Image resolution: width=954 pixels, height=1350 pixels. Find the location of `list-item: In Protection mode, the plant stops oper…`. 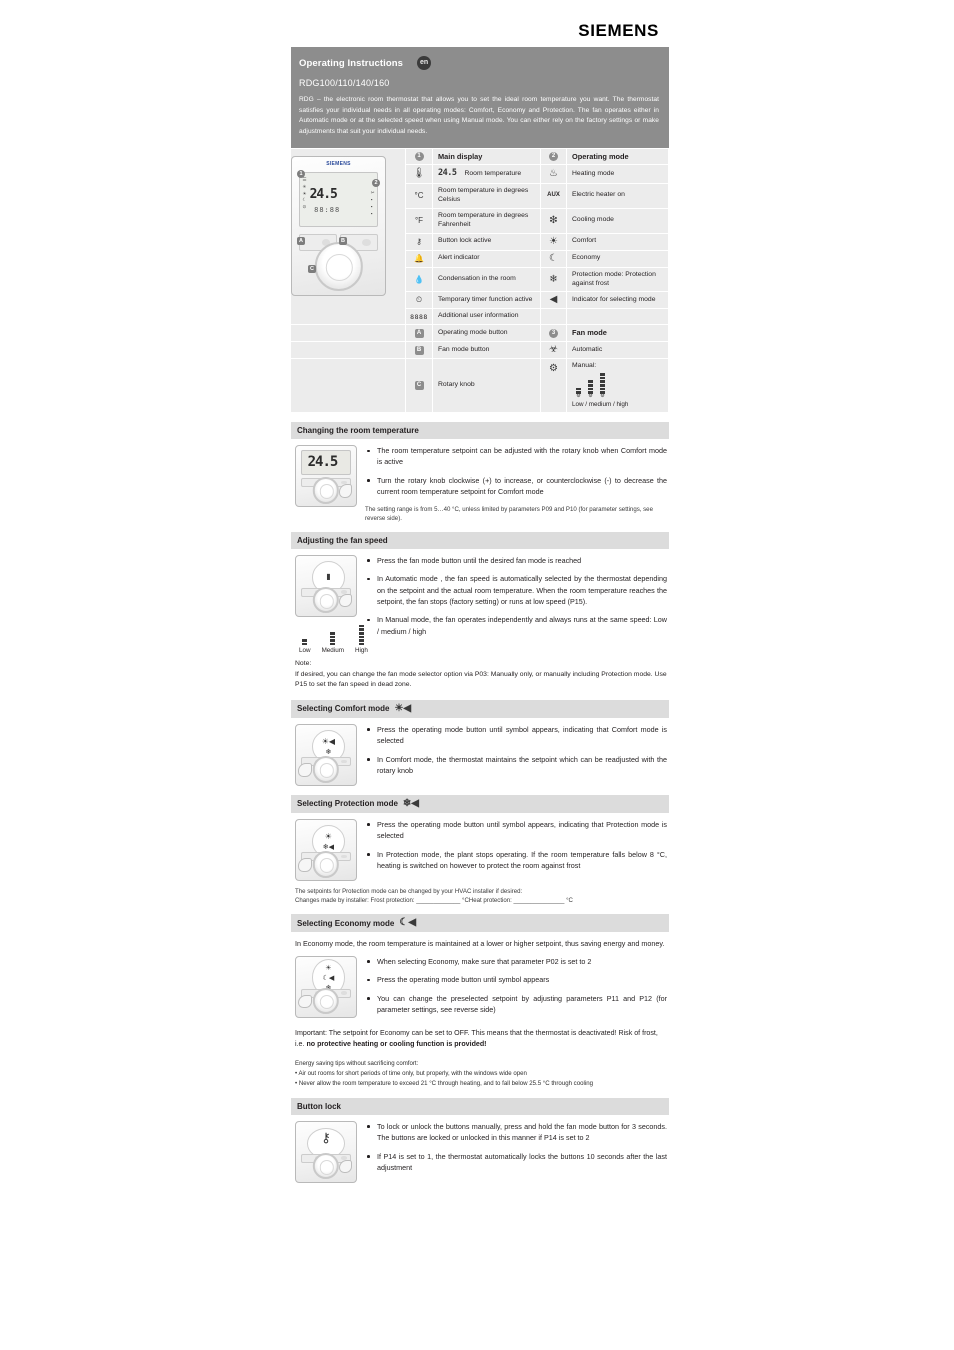

list-item: In Protection mode, the plant stops oper… is located at coordinates (516, 860).